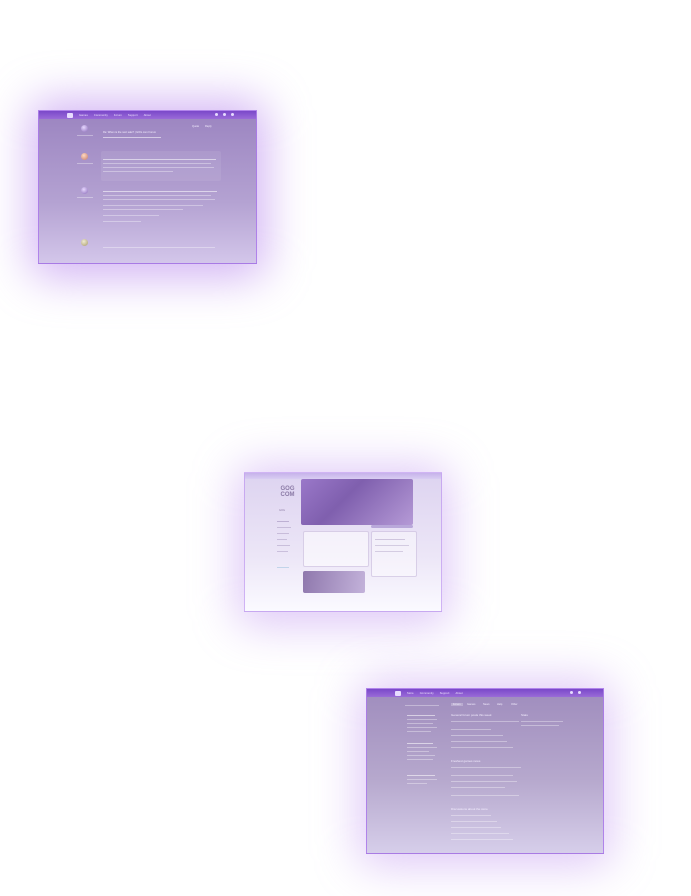 Image resolution: width=691 pixels, height=896 pixels. What do you see at coordinates (118, 115) in the screenshot?
I see `nav-item-forum: Forum` at bounding box center [118, 115].